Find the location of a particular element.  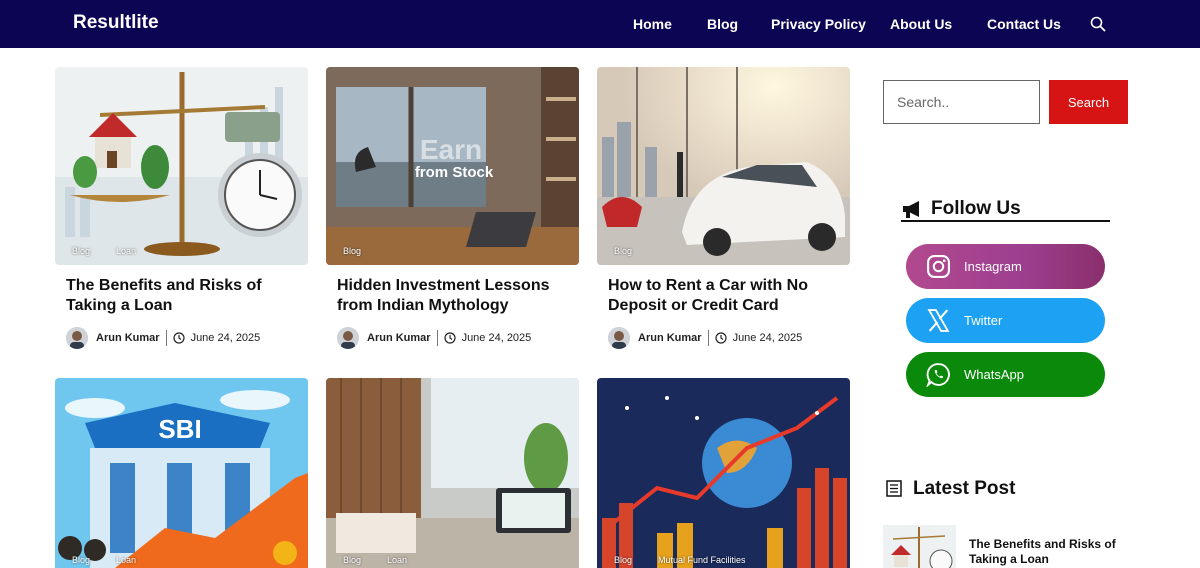

site-logo: Resultlite is located at coordinates (116, 23).